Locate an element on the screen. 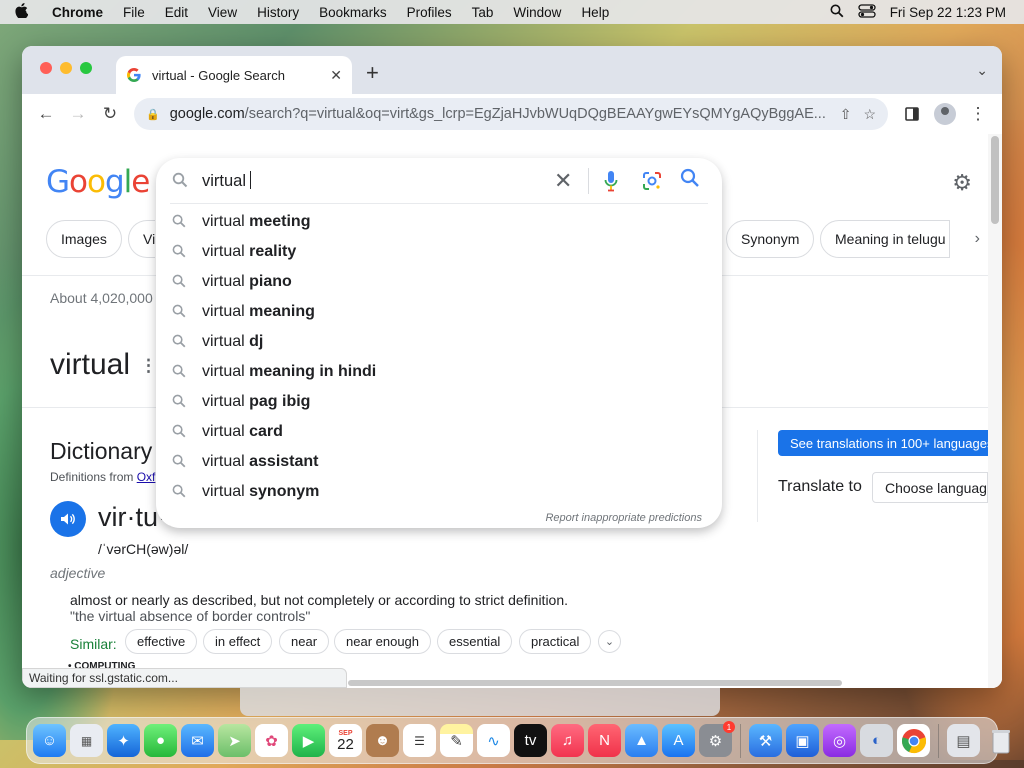 Image resolution: width=1024 pixels, height=768 pixels. trash-icon is located at coordinates (1000, 740).